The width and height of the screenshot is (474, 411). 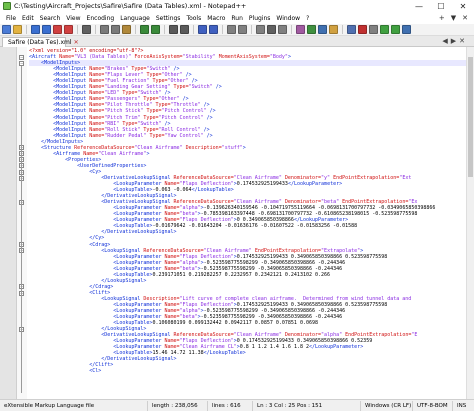 What do you see at coordinates (373, 29) in the screenshot?
I see `stop-macro-icon` at bounding box center [373, 29].